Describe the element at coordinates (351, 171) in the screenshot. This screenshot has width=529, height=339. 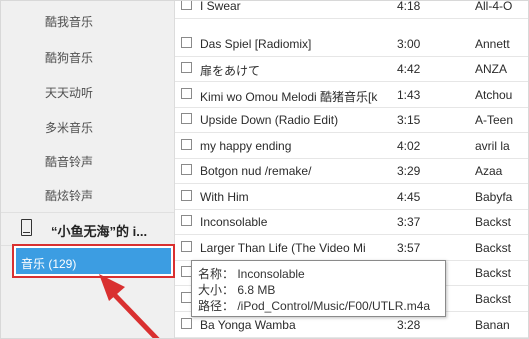
I see `table-row: Botgon nud /remake/ 3:29 Azaa` at that location.